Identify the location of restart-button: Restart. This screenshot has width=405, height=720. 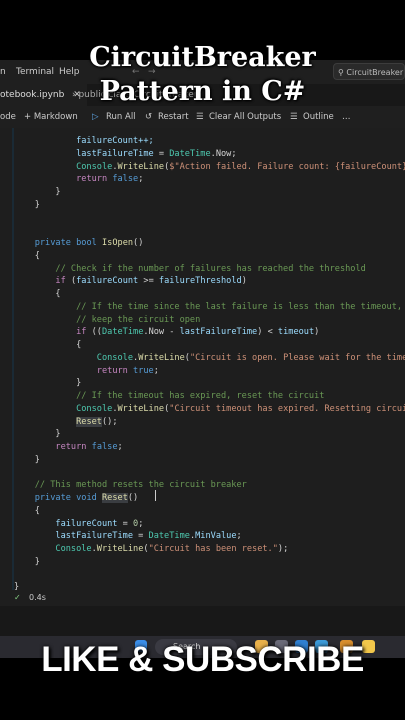
(173, 117).